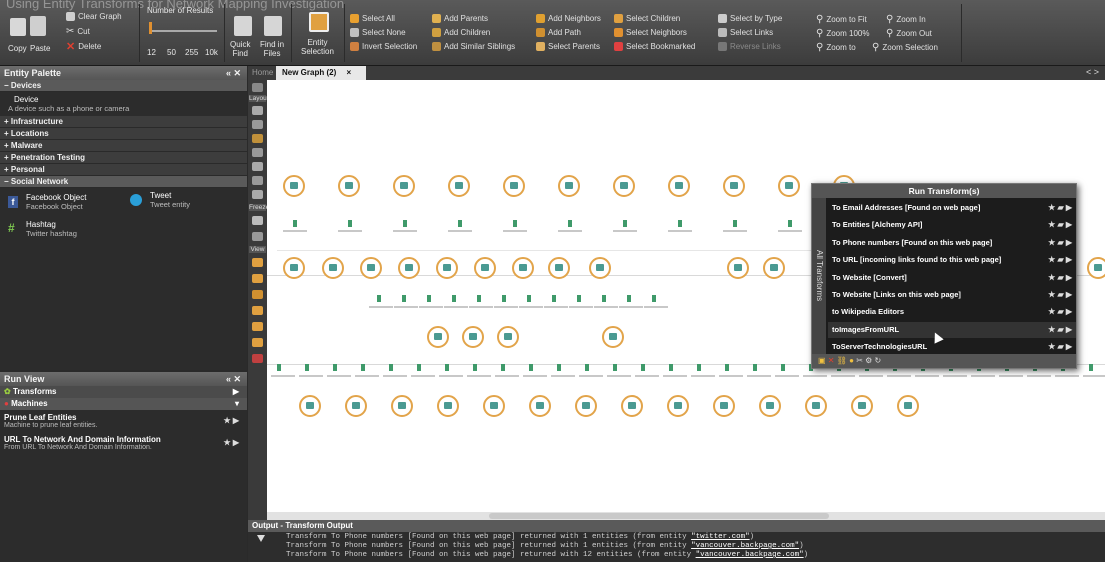  I want to click on category-penetration-testing: + Penetration Testing, so click(123, 158).